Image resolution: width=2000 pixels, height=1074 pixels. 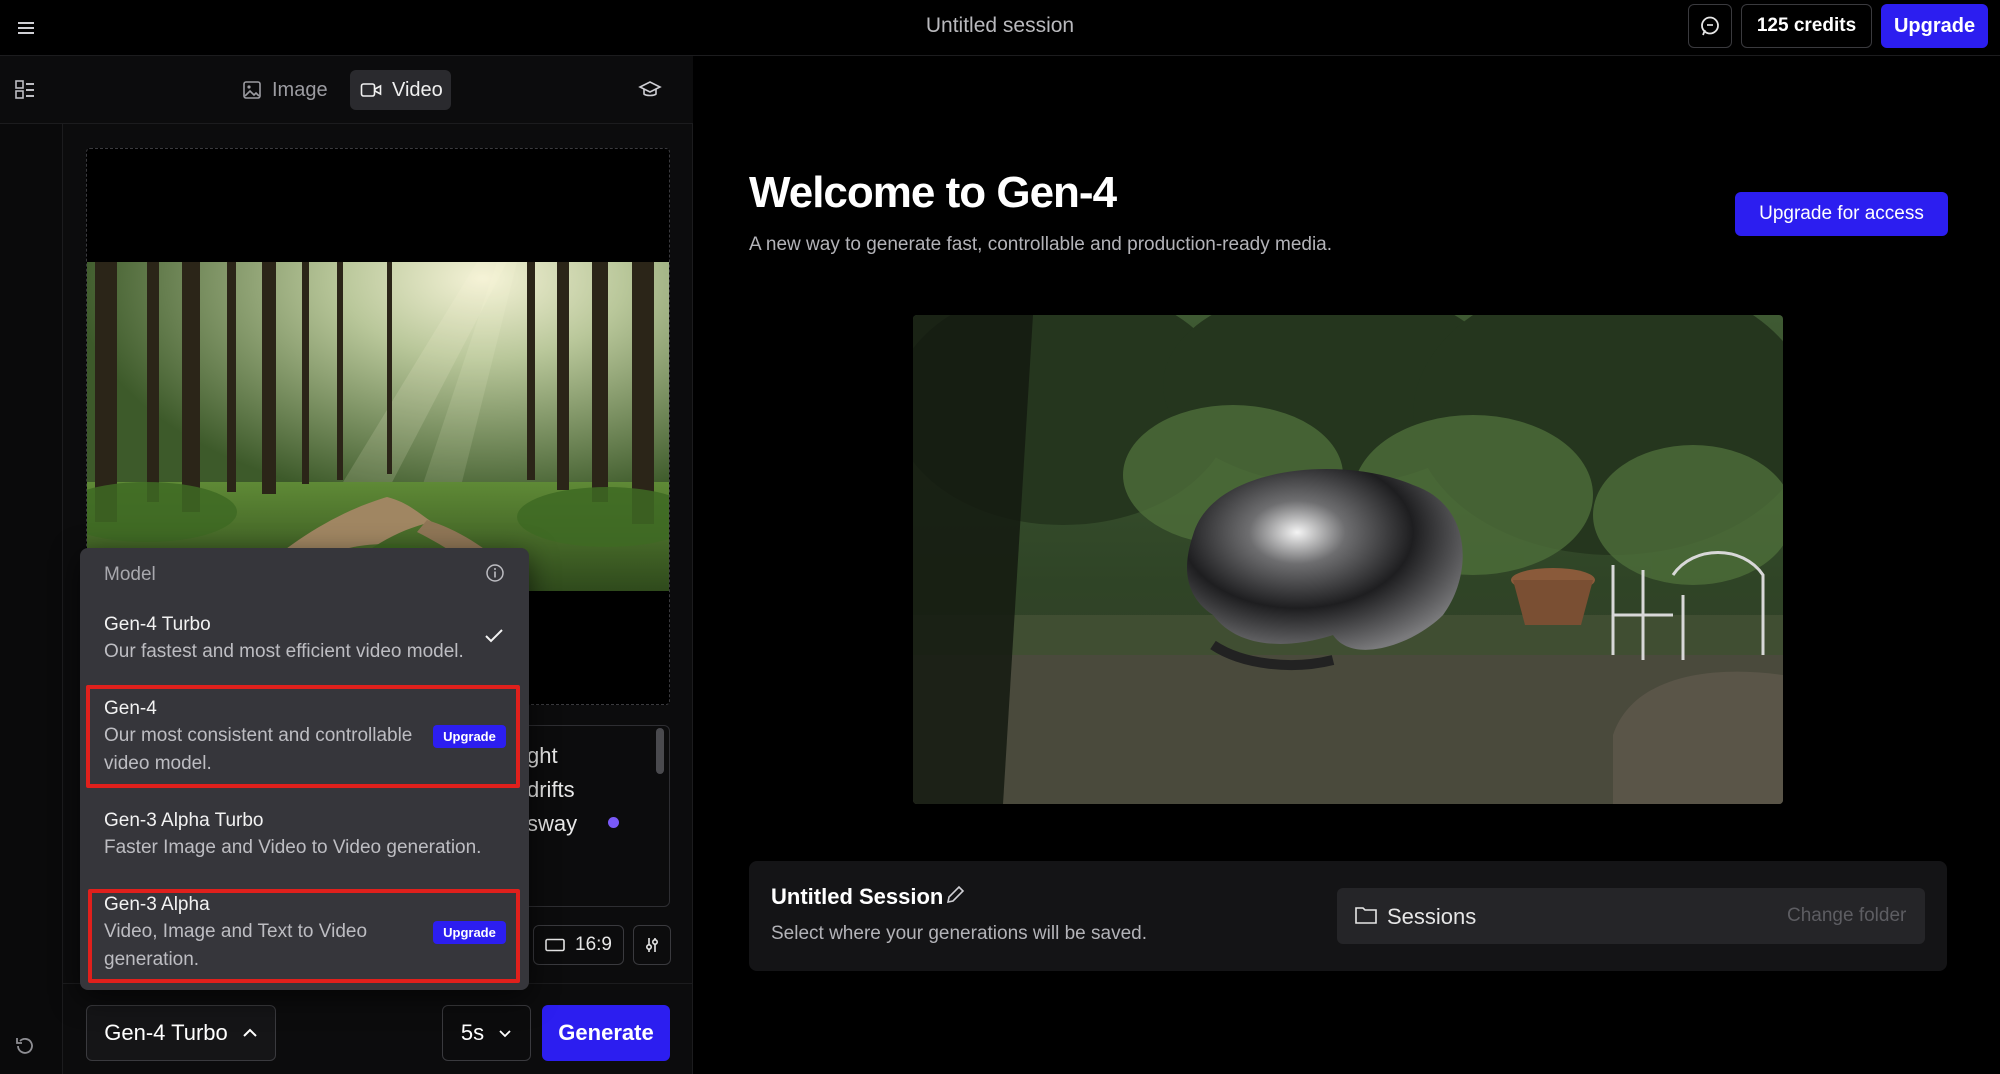 I want to click on prompt-status-dot, so click(x=613, y=822).